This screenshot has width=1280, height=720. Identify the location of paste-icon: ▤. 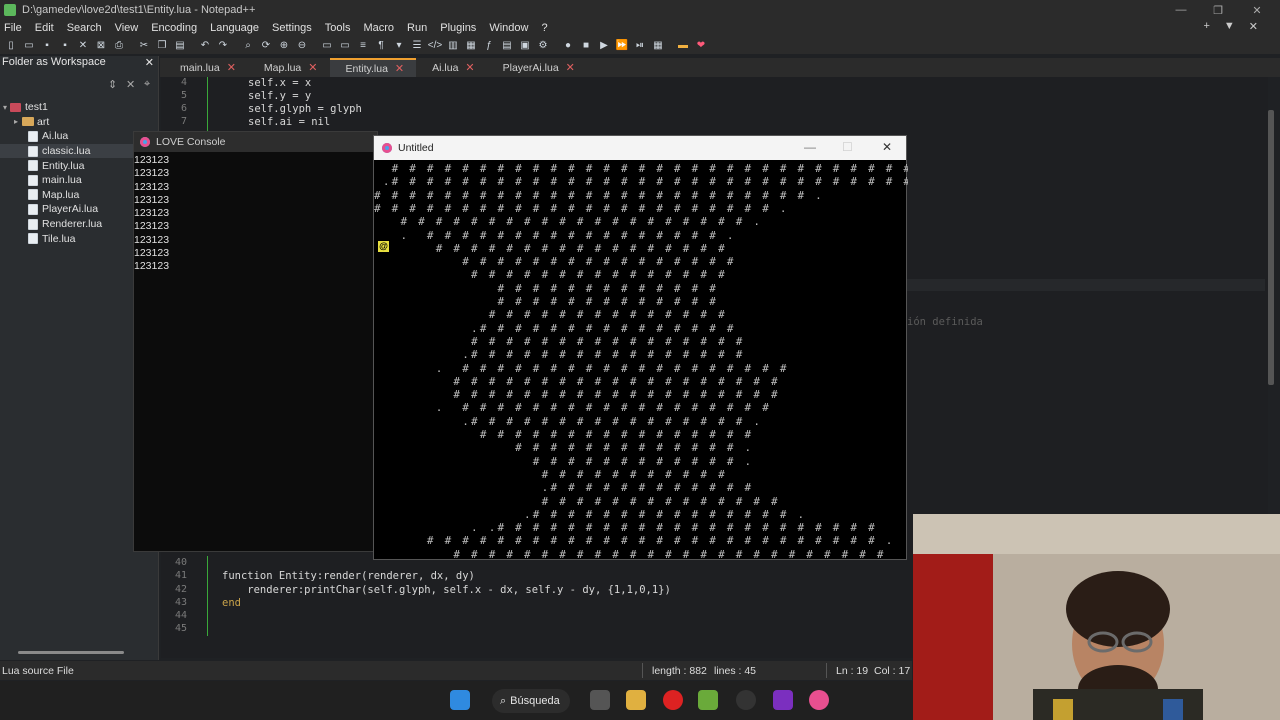
(180, 45).